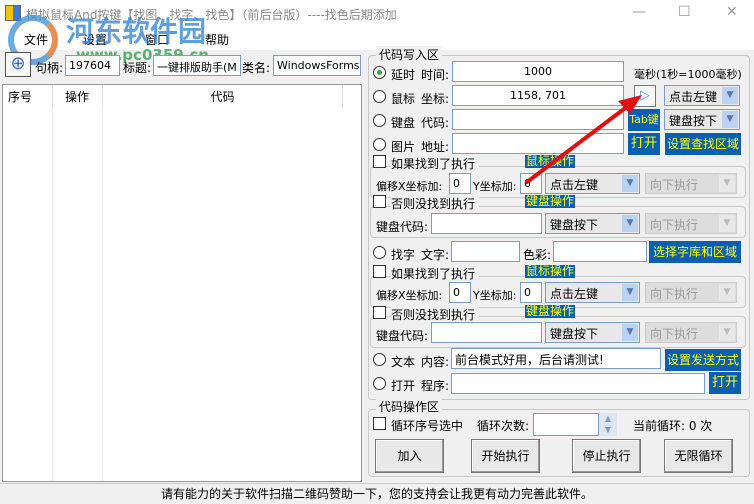 Image resolution: width=754 pixels, height=504 pixels. Describe the element at coordinates (583, 139) in the screenshot. I see `red-arrow-annotation` at that location.